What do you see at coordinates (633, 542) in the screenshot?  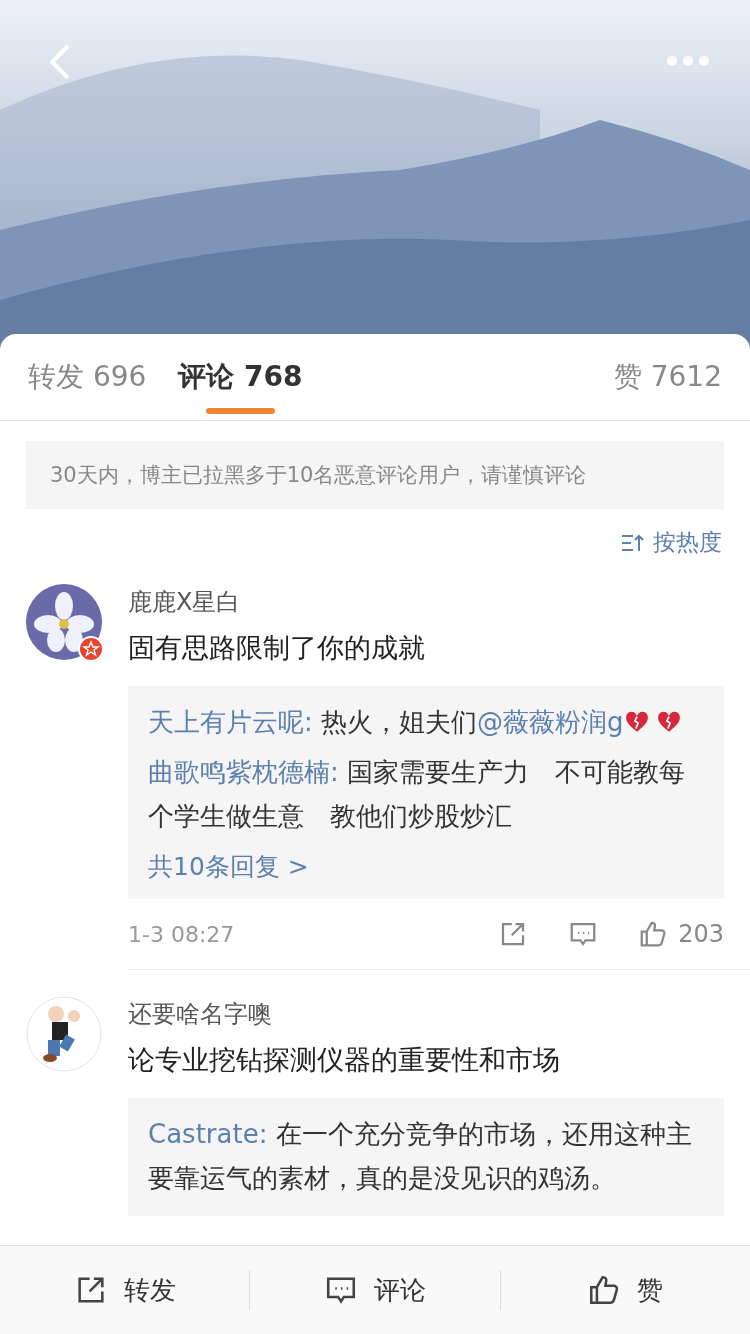 I see `sort-icon` at bounding box center [633, 542].